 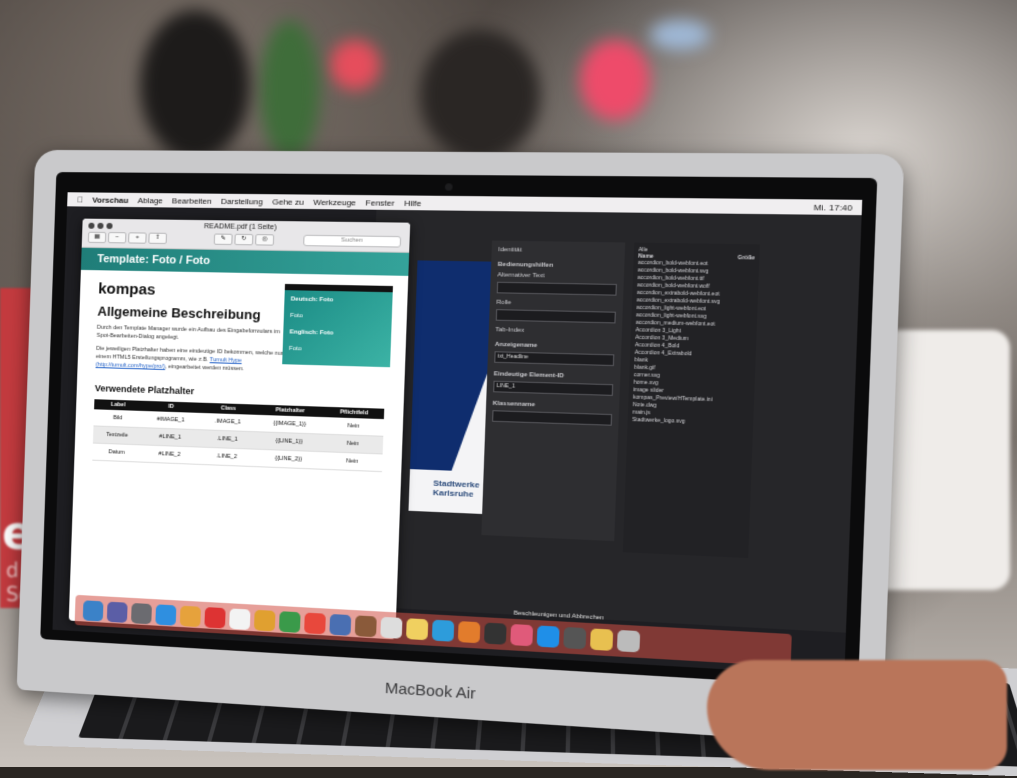 What do you see at coordinates (157, 238) in the screenshot?
I see `share-icon: ⇧` at bounding box center [157, 238].